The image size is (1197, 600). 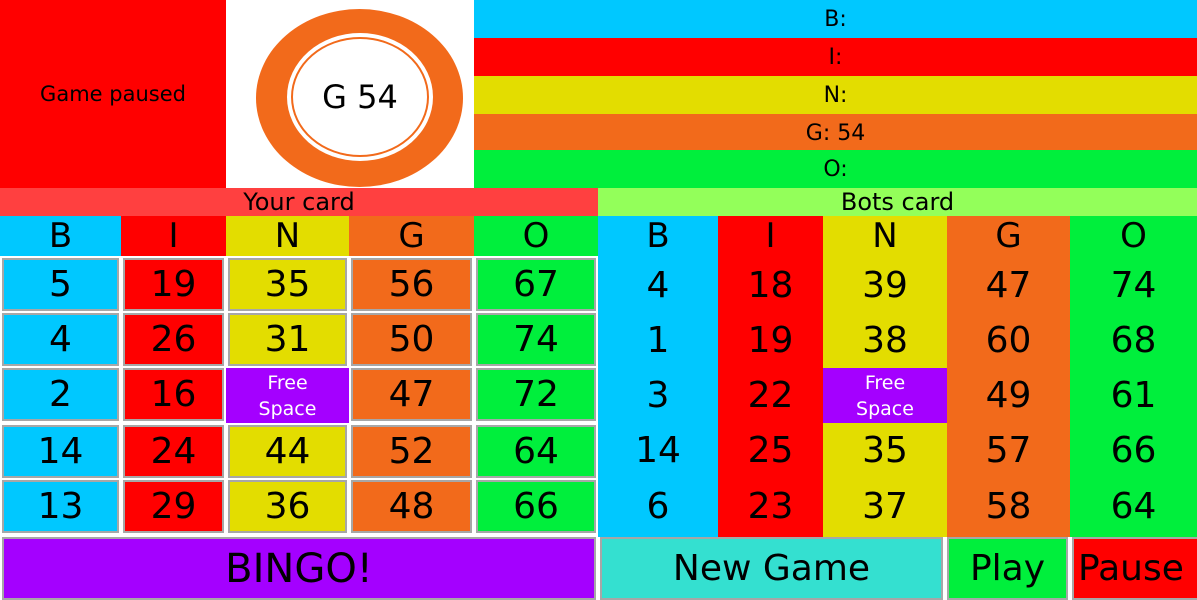 I want to click on your-card-cell: 47, so click(x=411, y=394).